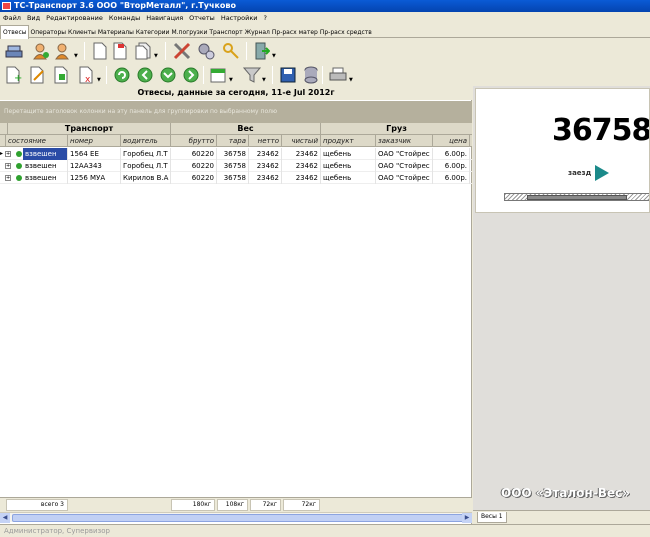  Describe the element at coordinates (63, 51) in the screenshot. I see `user-icon` at that location.